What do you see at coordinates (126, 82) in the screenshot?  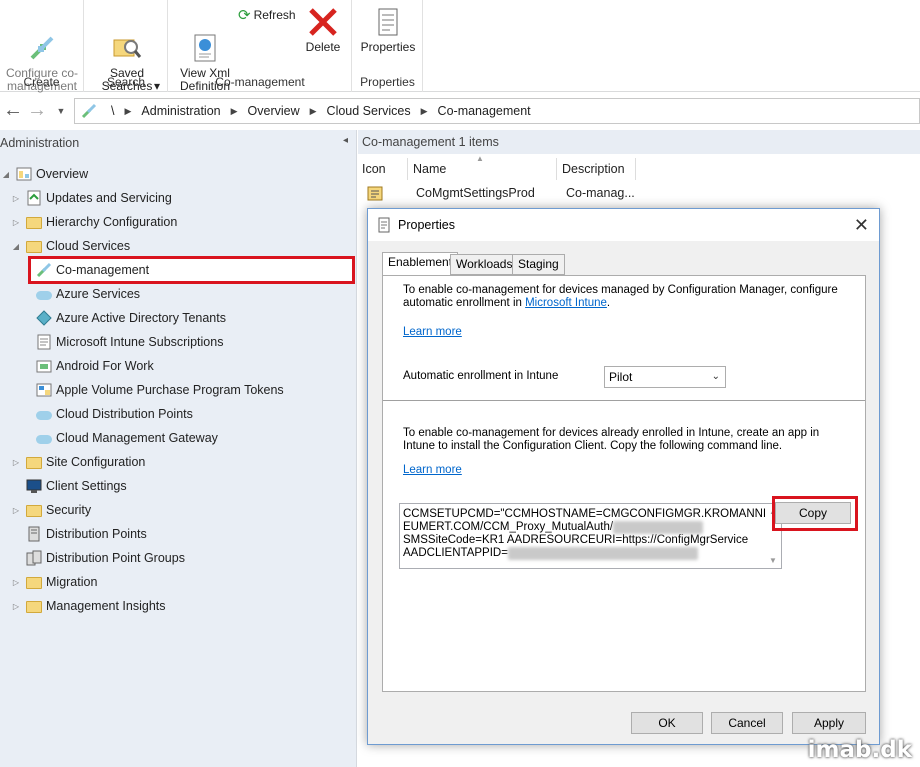 I see `group-label-search: Search` at bounding box center [126, 82].